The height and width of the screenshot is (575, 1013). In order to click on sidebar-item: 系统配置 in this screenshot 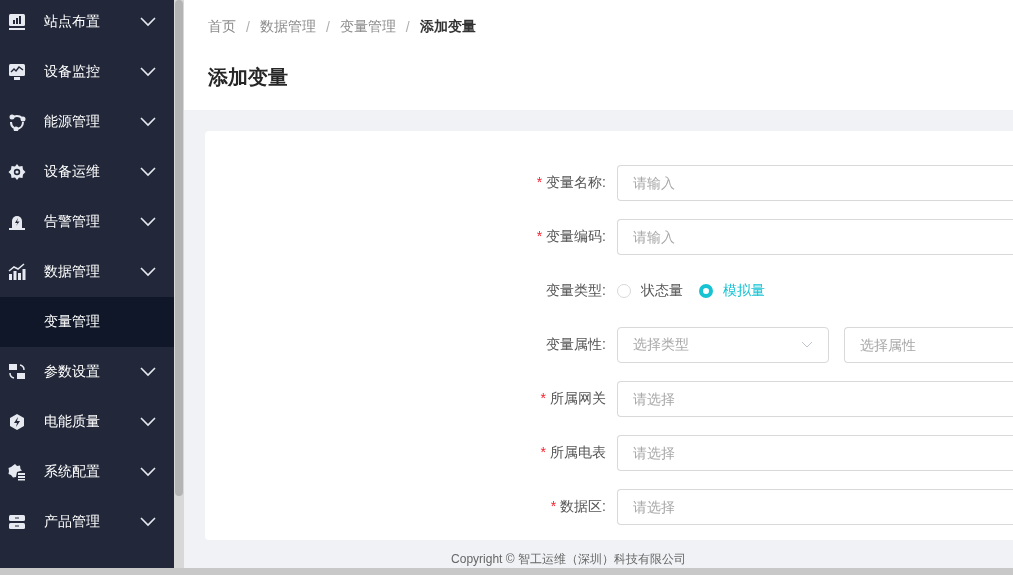, I will do `click(87, 472)`.